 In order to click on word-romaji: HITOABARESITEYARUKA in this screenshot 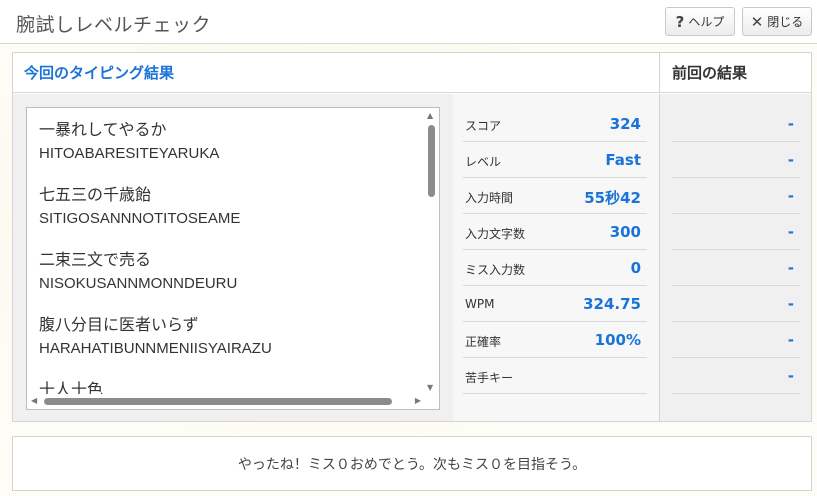, I will do `click(129, 153)`.